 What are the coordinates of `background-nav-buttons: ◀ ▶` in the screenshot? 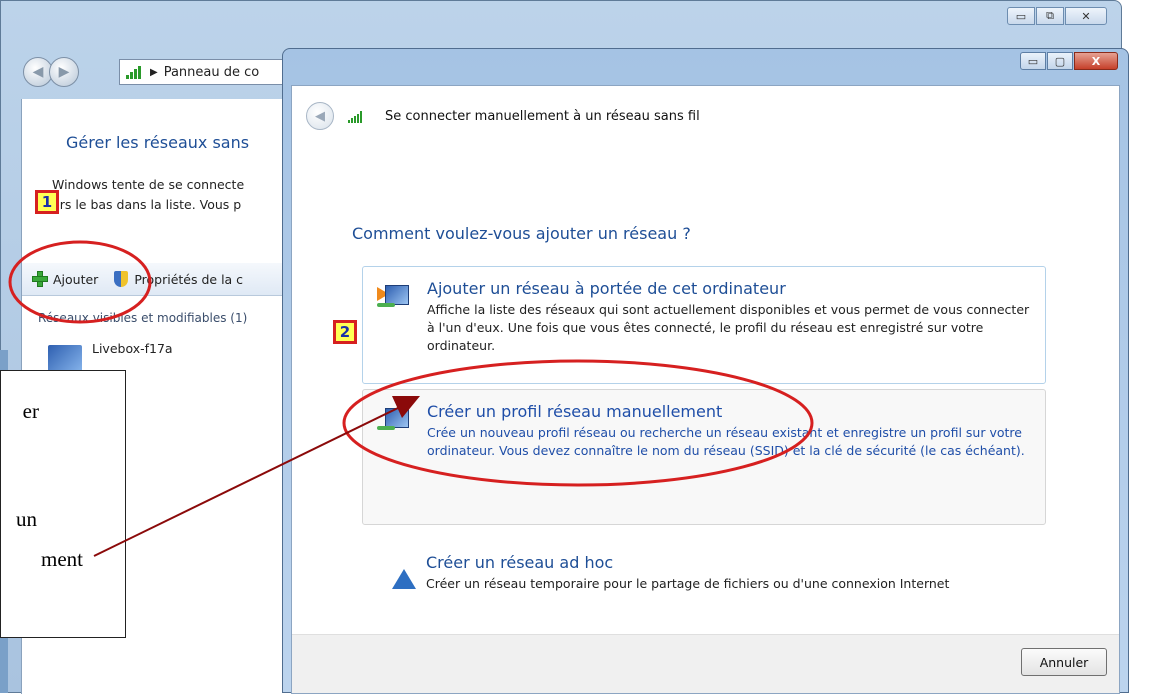 It's located at (51, 72).